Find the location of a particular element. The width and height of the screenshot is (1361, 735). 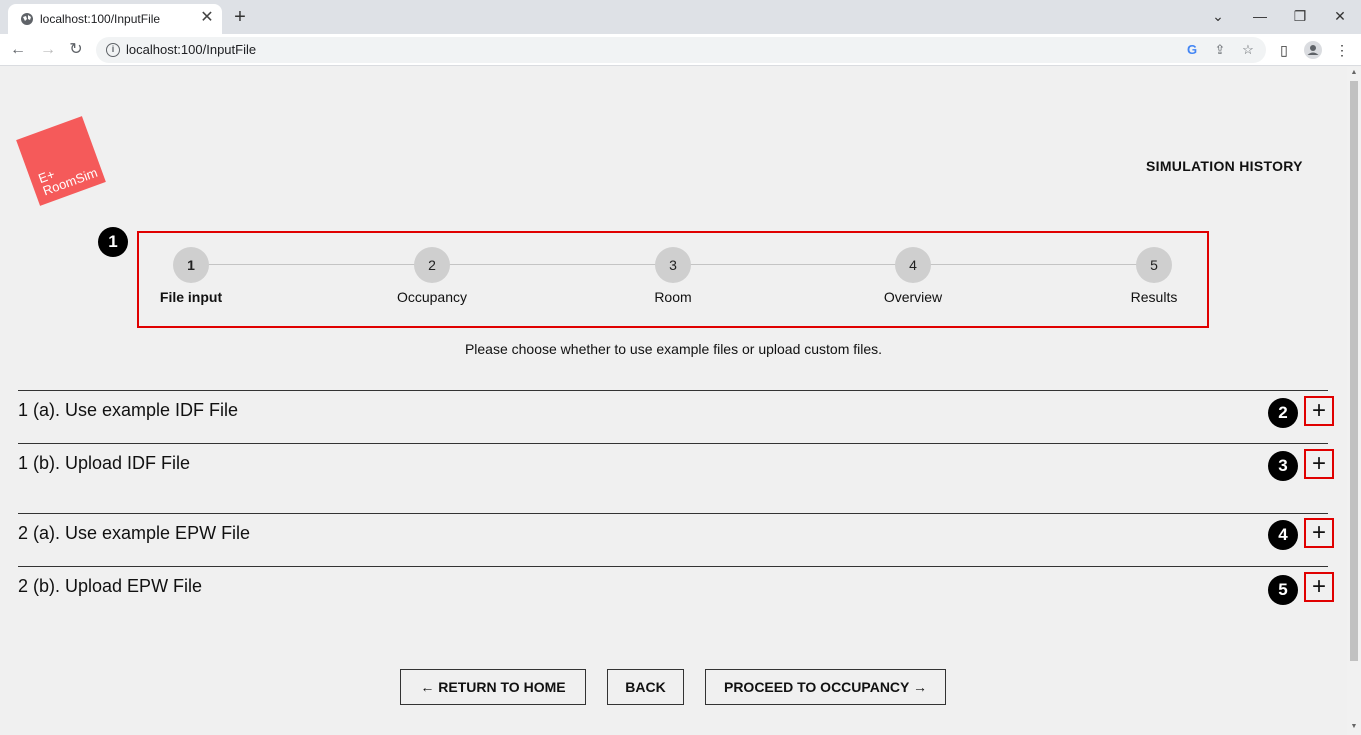

accordion-title-example-idf: 1 (a). Use example IDF File is located at coordinates (128, 410).